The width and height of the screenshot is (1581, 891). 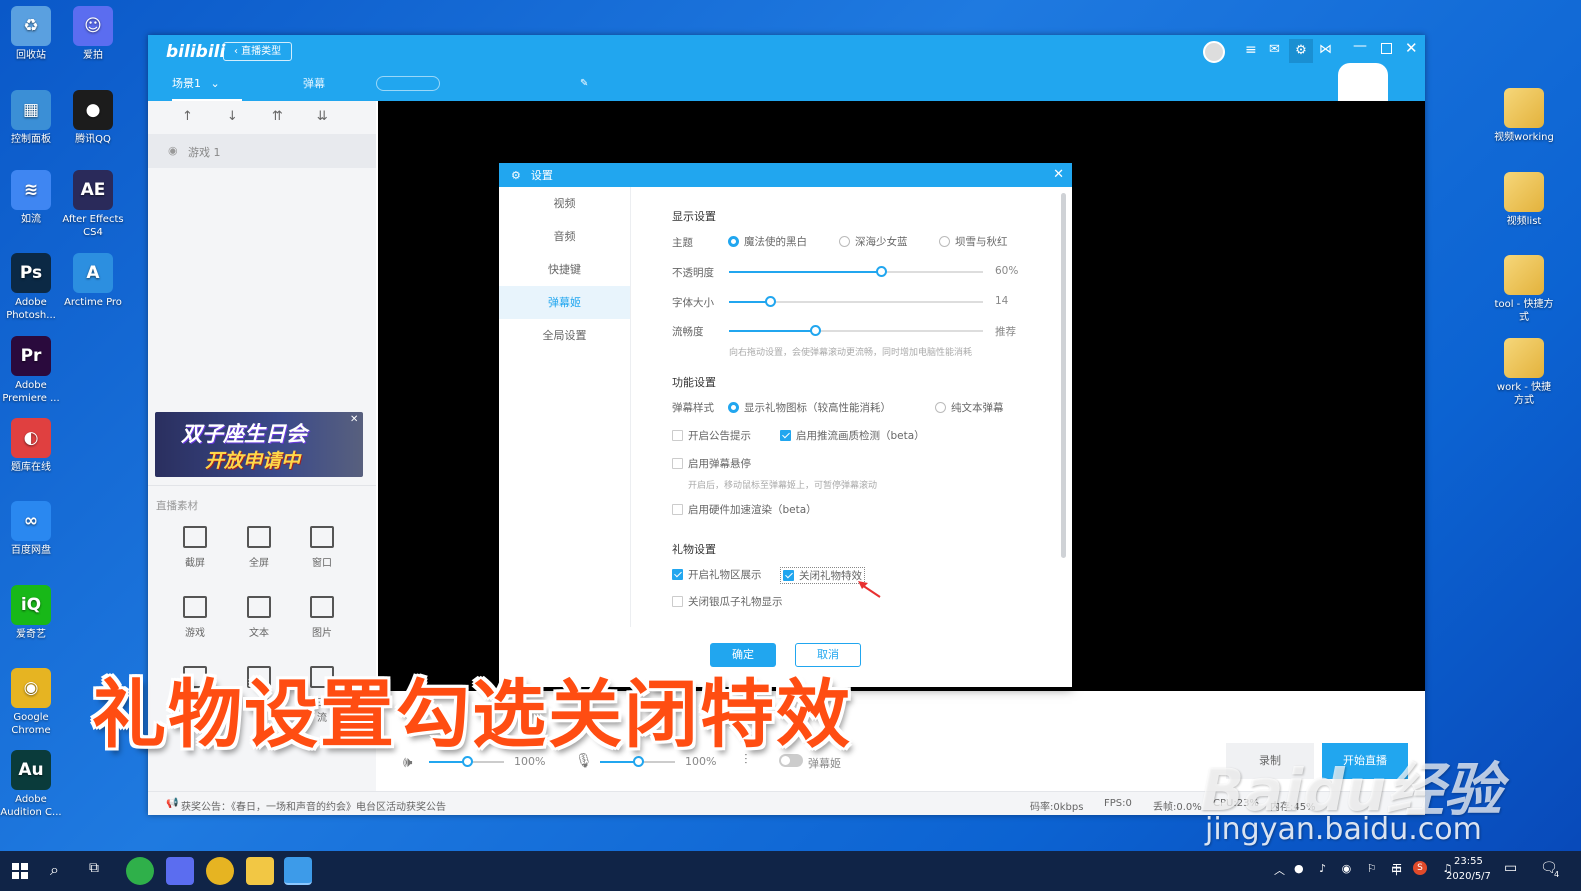 I want to click on status-fps: FPS:0, so click(x=1118, y=803).